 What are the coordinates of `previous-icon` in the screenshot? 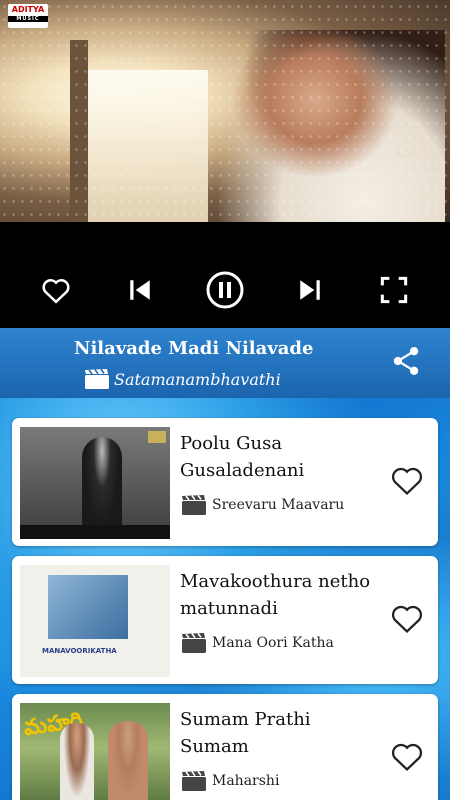 It's located at (140, 290).